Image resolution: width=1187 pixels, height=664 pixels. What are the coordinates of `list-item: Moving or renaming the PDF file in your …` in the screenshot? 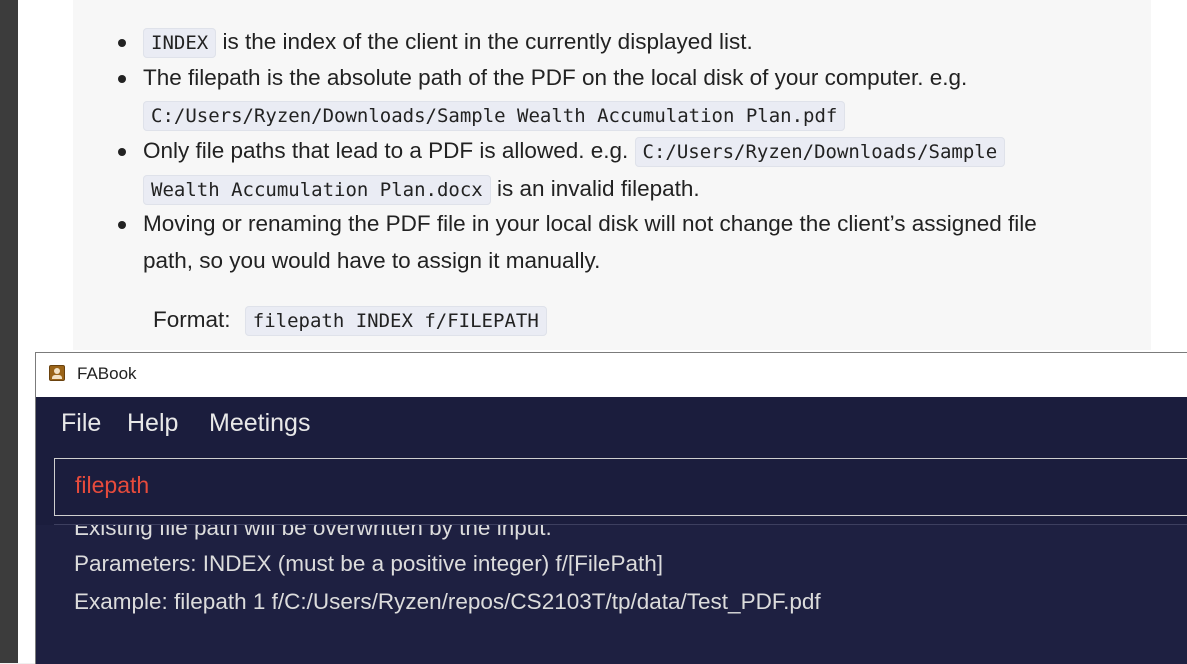 It's located at (630, 242).